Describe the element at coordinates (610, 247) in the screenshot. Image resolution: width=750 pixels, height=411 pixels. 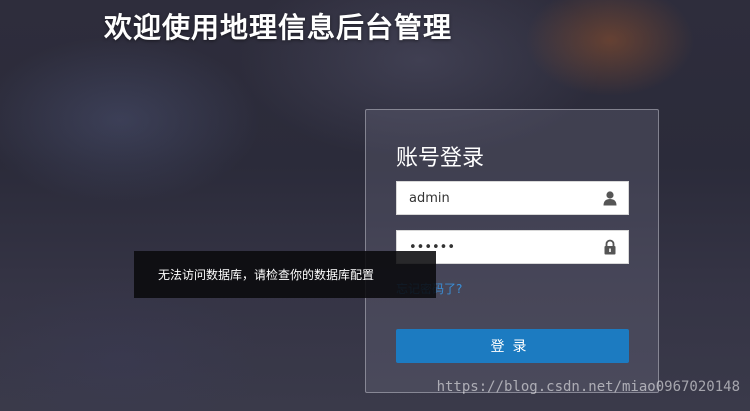
I see `lock-icon` at that location.